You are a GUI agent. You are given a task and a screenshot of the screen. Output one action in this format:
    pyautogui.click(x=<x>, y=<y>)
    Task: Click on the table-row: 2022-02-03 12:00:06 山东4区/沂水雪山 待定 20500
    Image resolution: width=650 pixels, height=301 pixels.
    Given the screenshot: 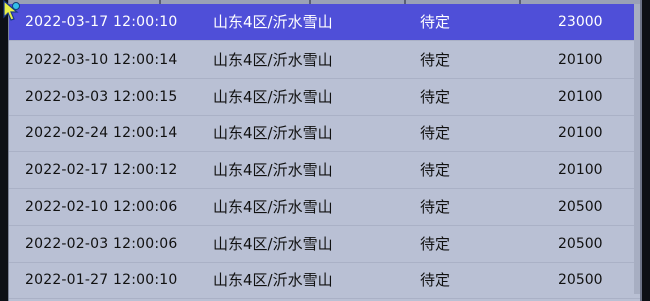 What is the action you would take?
    pyautogui.click(x=324, y=244)
    